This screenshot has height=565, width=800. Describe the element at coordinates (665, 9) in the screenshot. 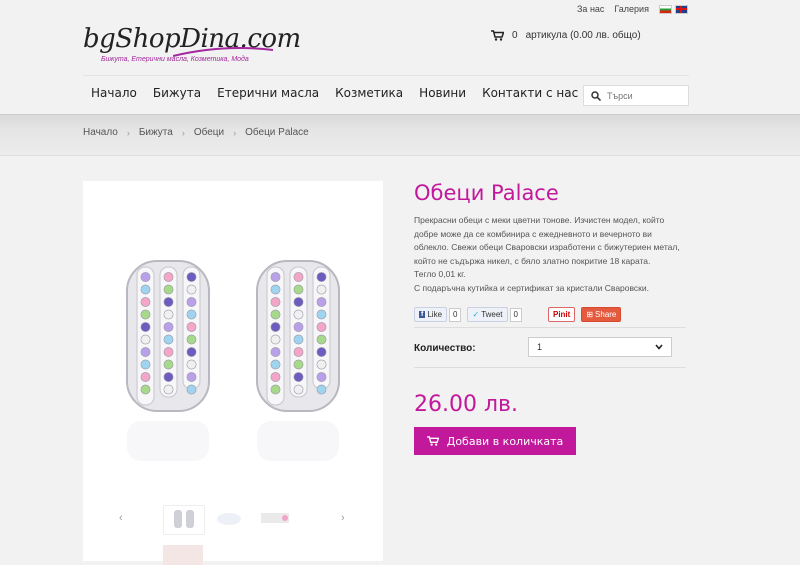

I see `bulgarian-flag-icon` at that location.